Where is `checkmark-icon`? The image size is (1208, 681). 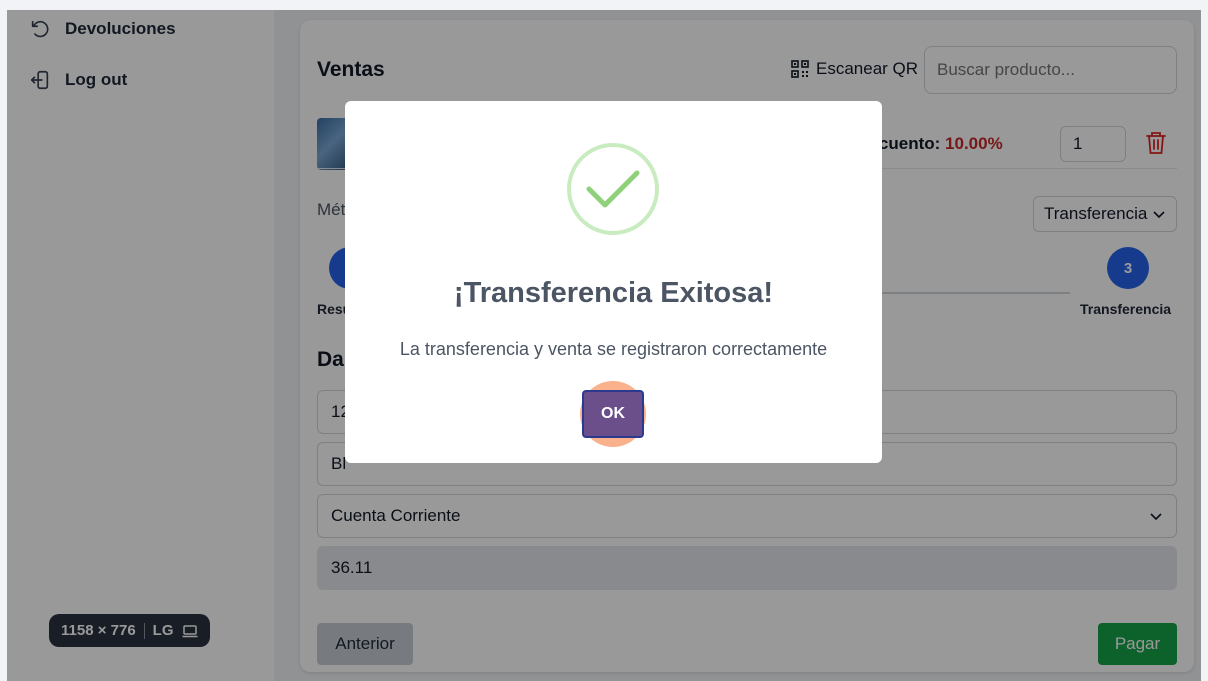
checkmark-icon is located at coordinates (613, 189).